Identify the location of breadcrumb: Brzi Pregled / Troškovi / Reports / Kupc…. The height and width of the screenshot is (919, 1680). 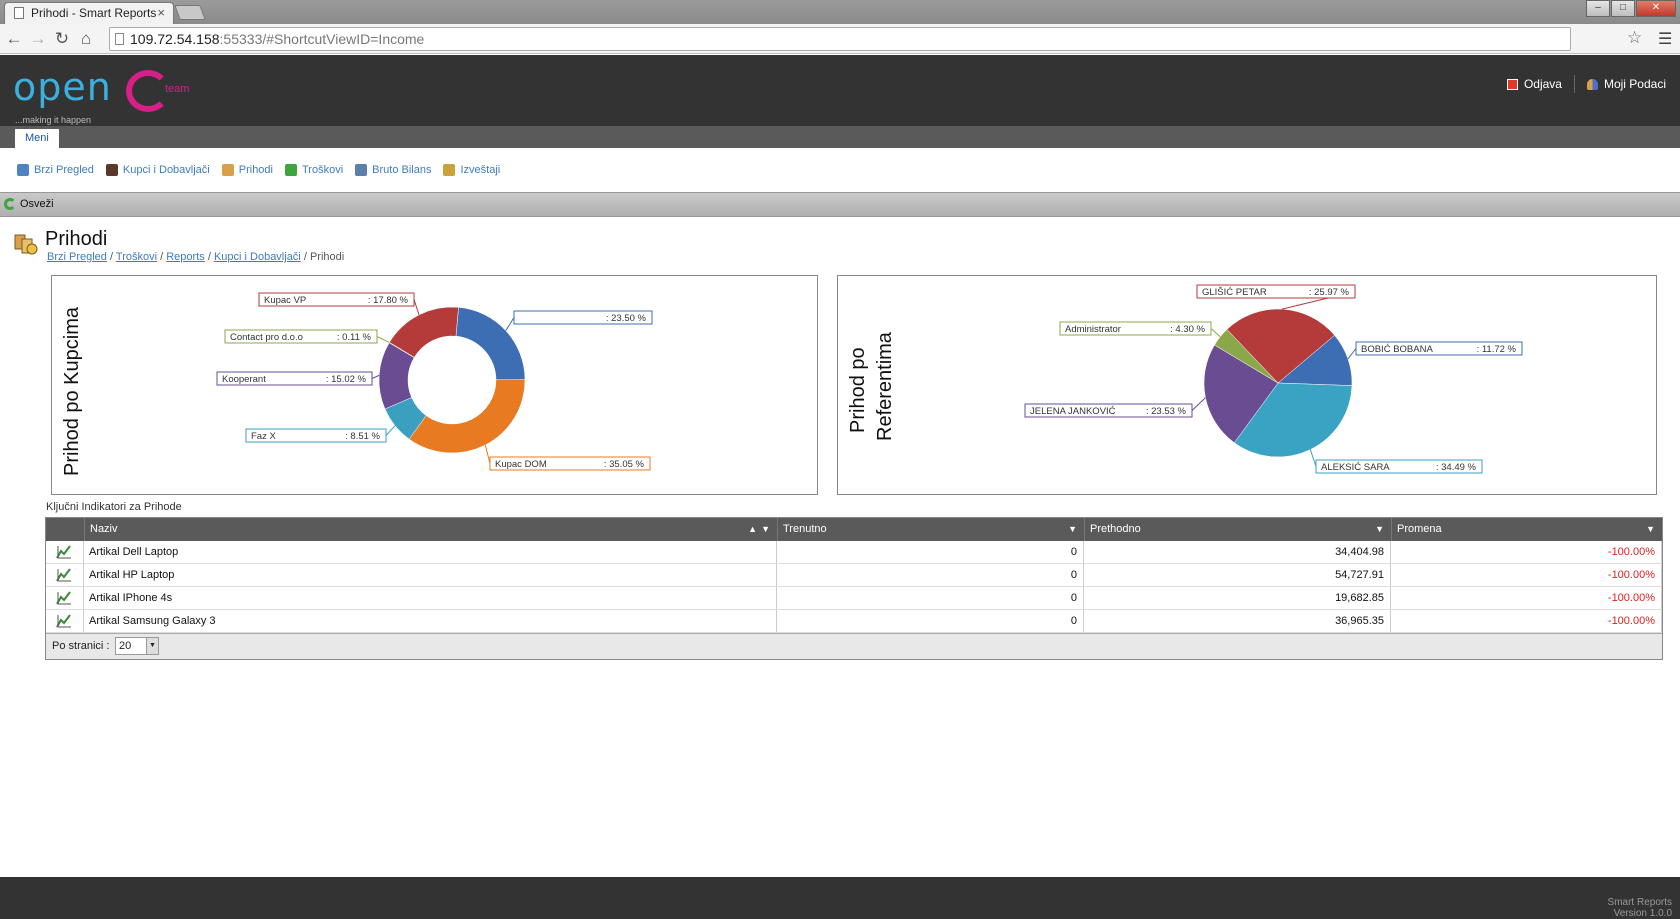
(196, 257).